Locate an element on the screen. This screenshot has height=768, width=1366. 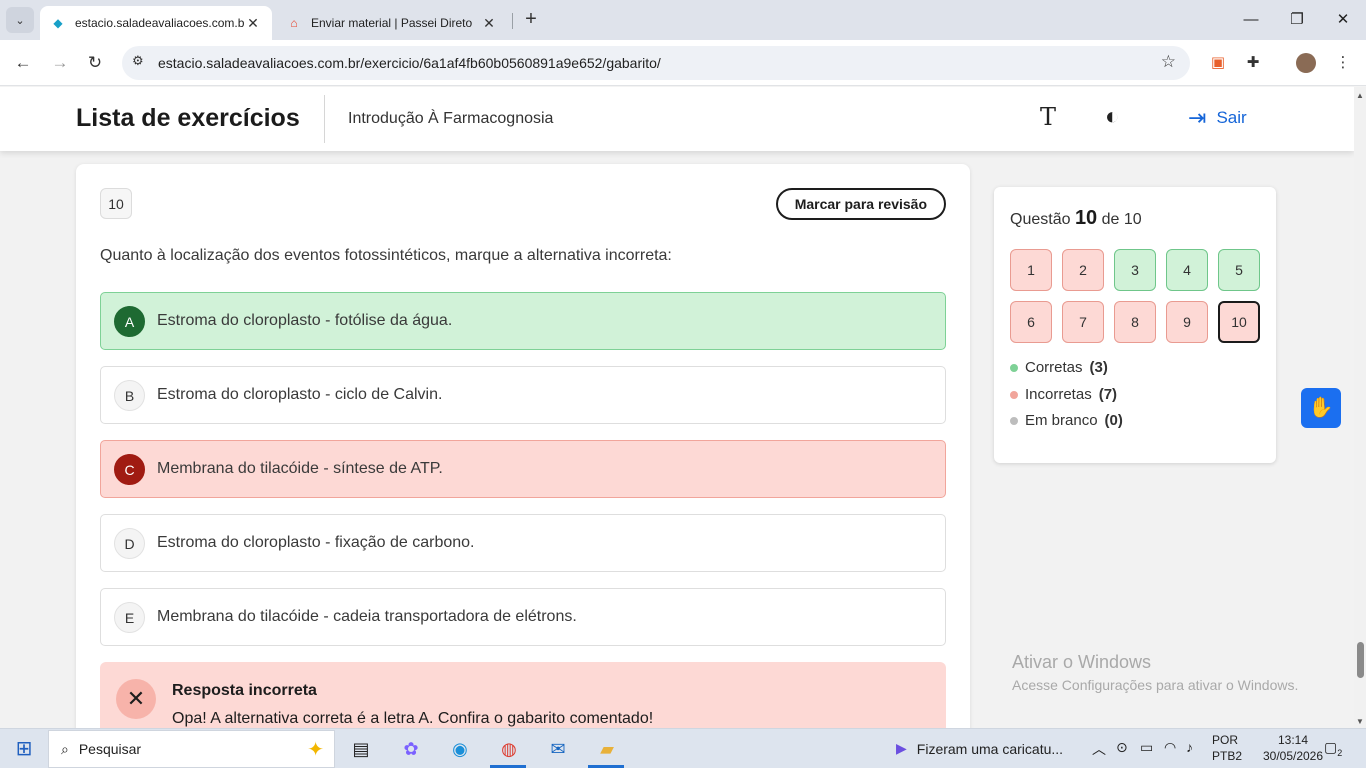
mail-icon: ✉ is located at coordinates (558, 749).